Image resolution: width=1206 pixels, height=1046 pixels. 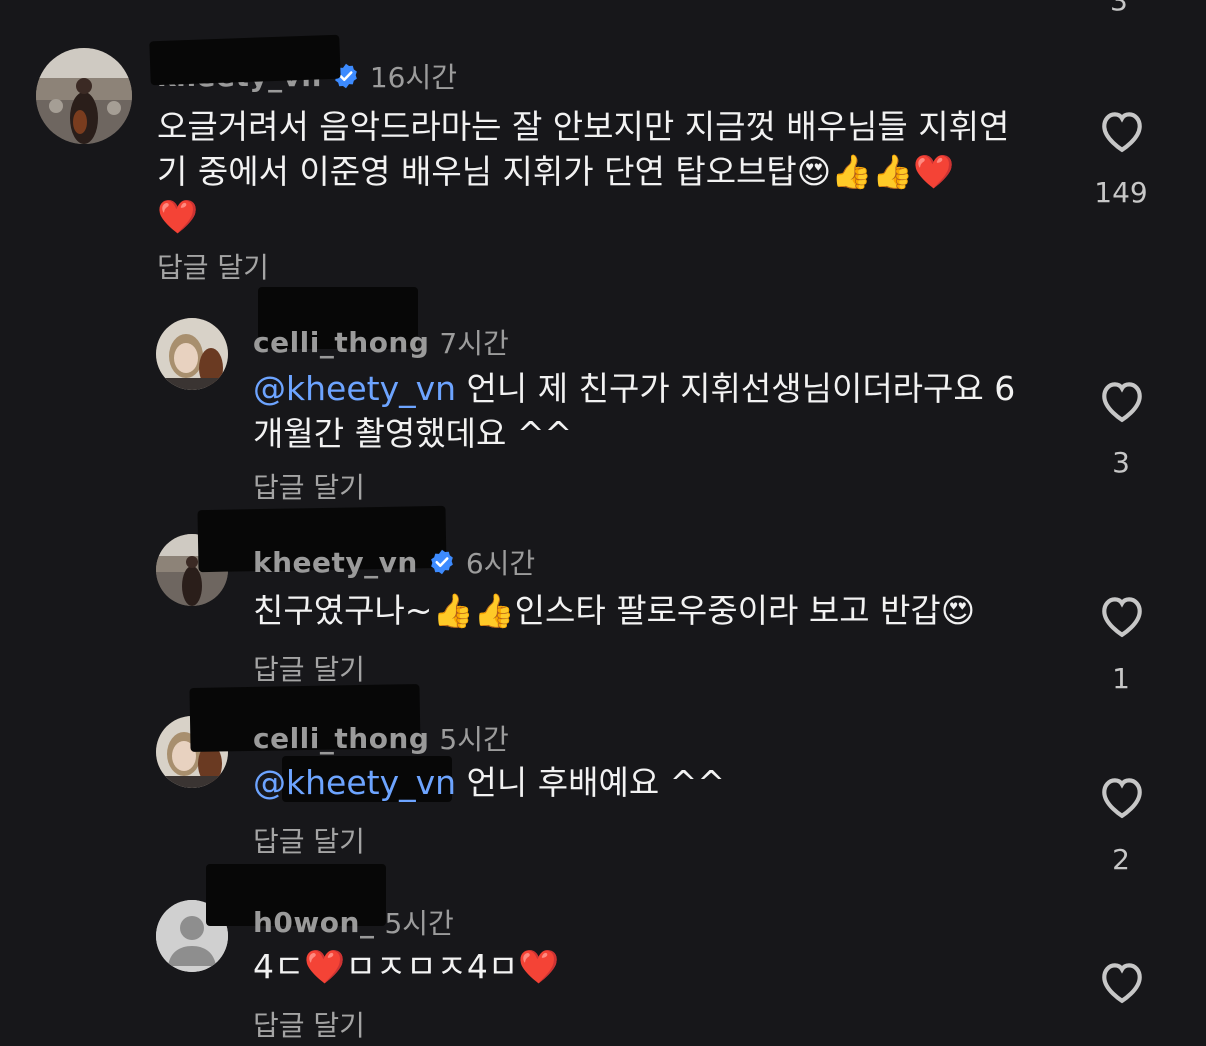 What do you see at coordinates (1119, 8) in the screenshot?
I see `previous-like-count: 3` at bounding box center [1119, 8].